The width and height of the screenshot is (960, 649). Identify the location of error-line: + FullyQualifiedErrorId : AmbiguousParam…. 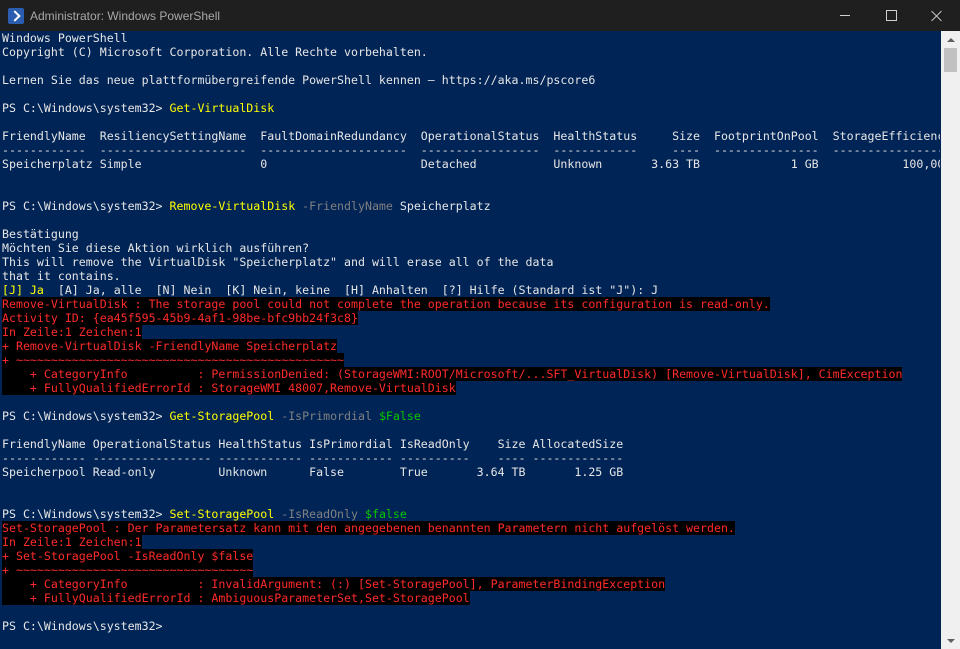
(470, 598).